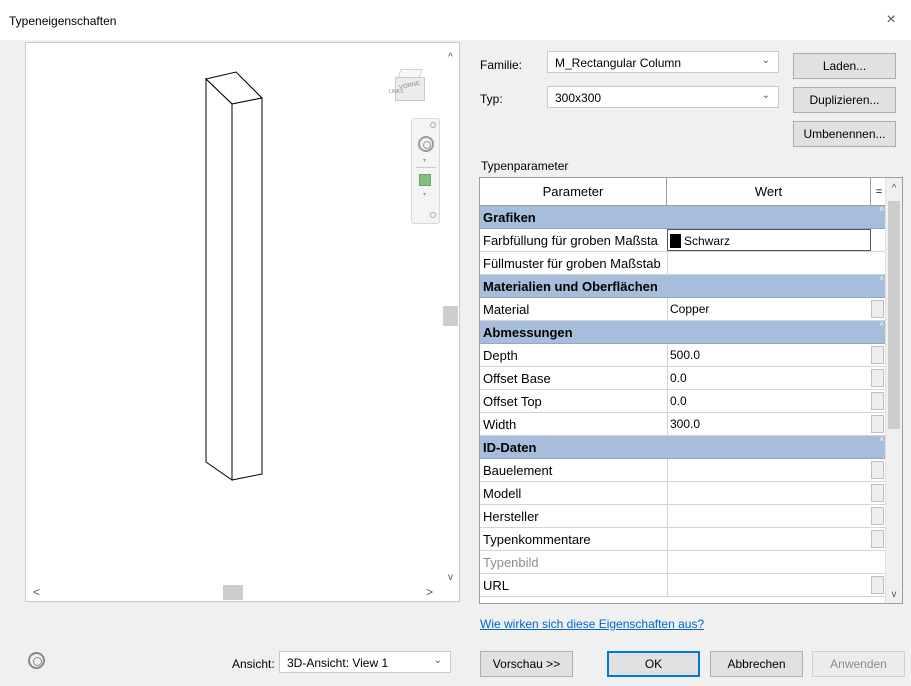 The image size is (911, 686). What do you see at coordinates (769, 192) in the screenshot?
I see `column-header-wert: Wert` at bounding box center [769, 192].